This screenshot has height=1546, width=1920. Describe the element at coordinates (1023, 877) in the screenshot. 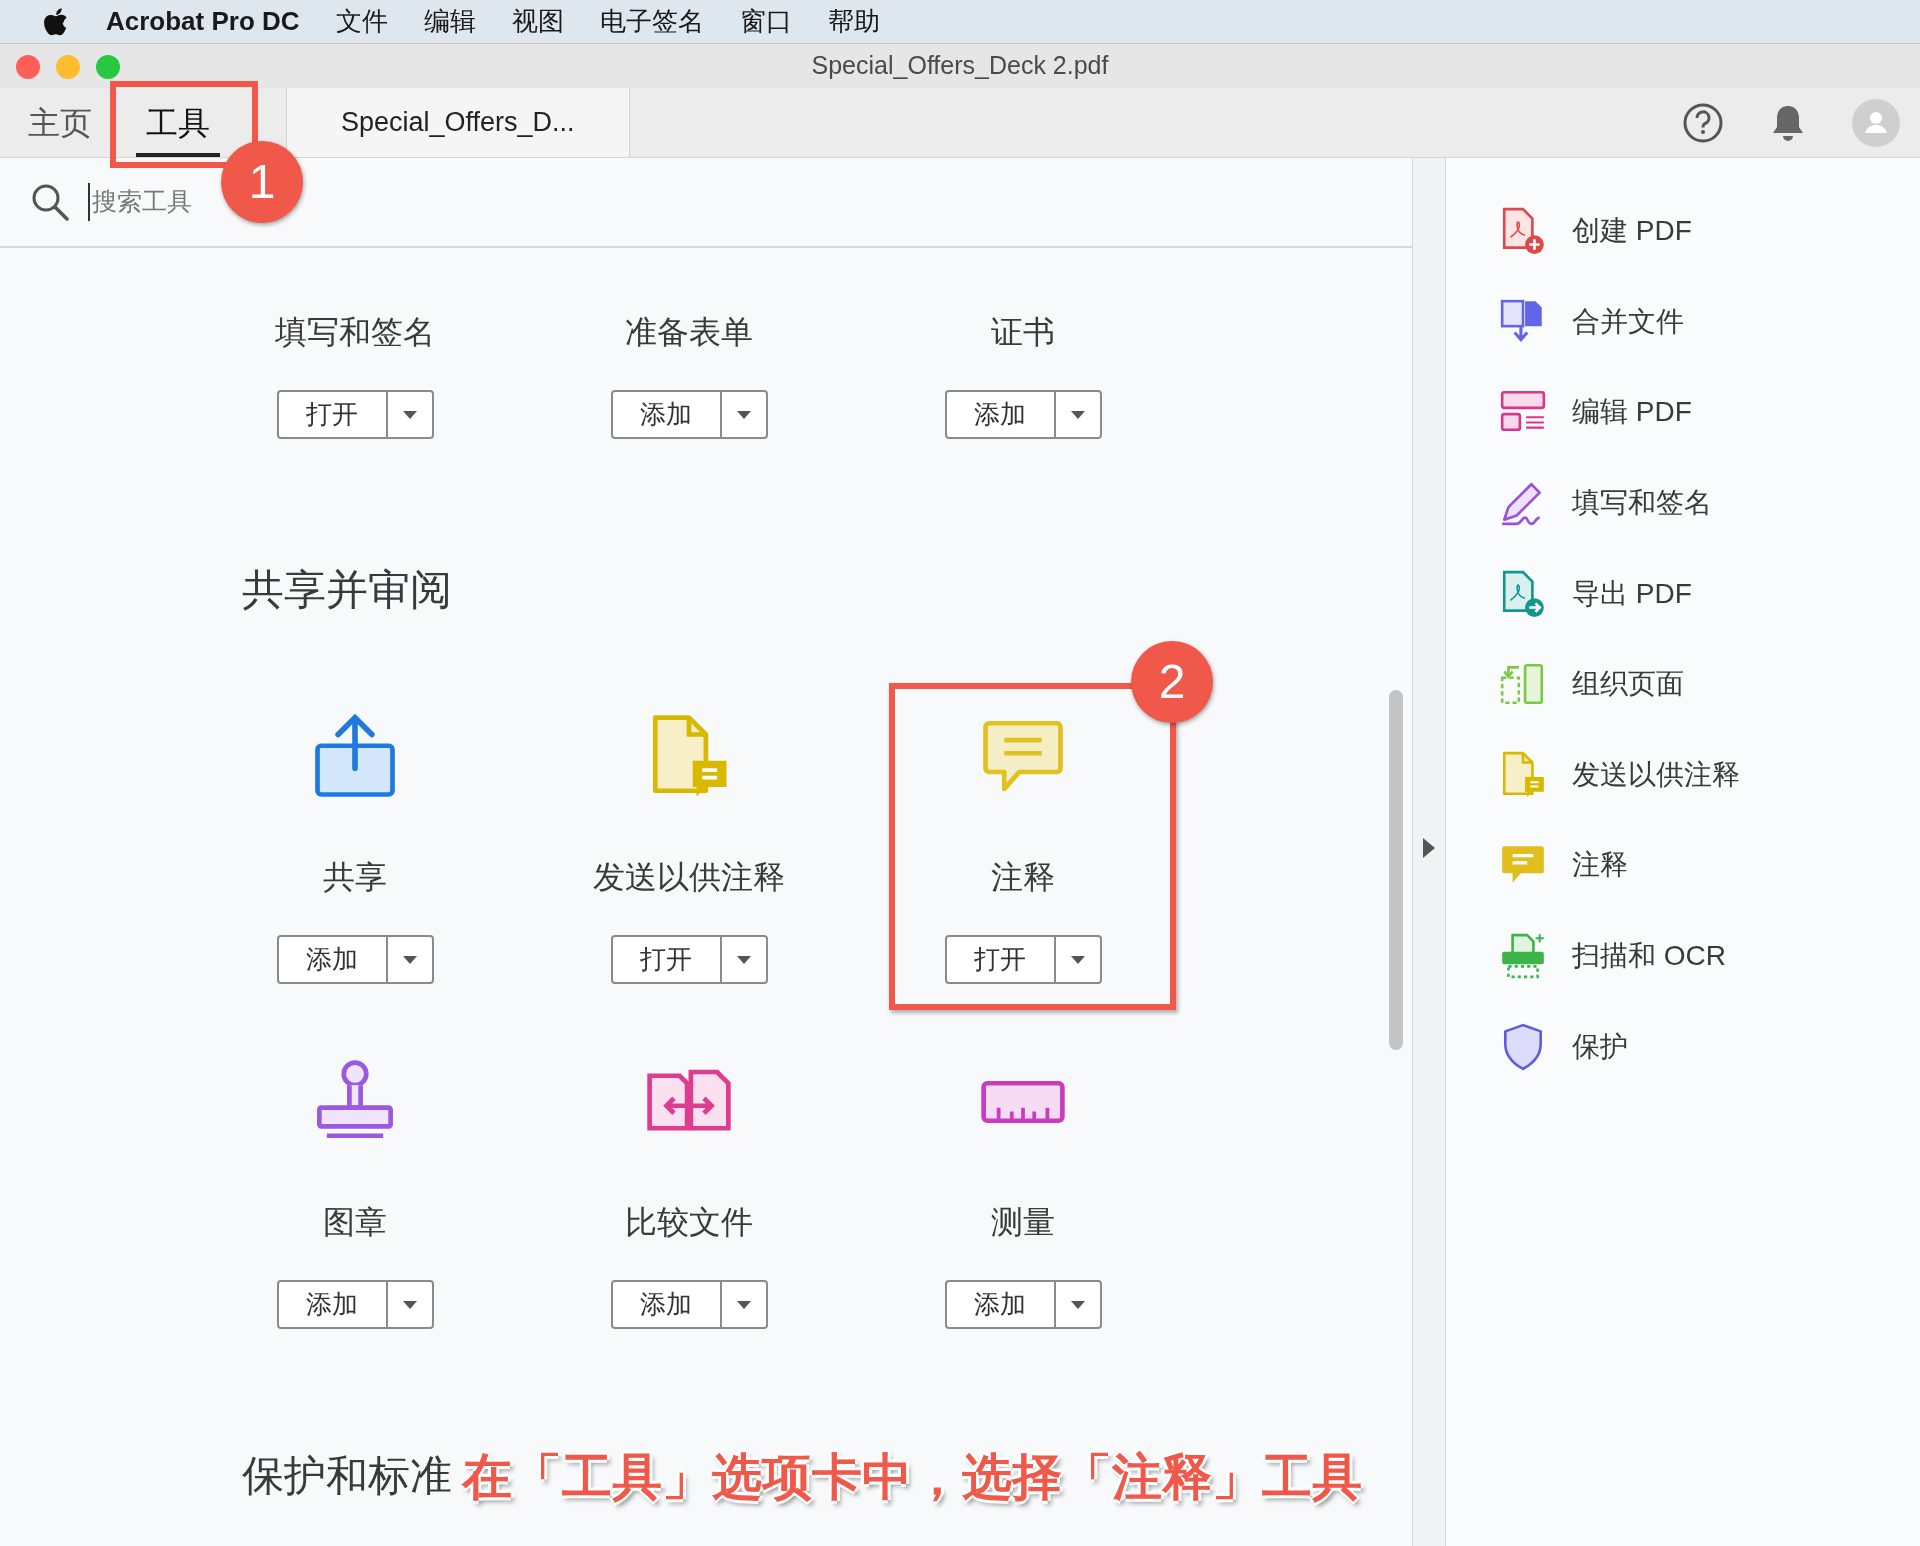

I see `tool-name: 注释` at that location.